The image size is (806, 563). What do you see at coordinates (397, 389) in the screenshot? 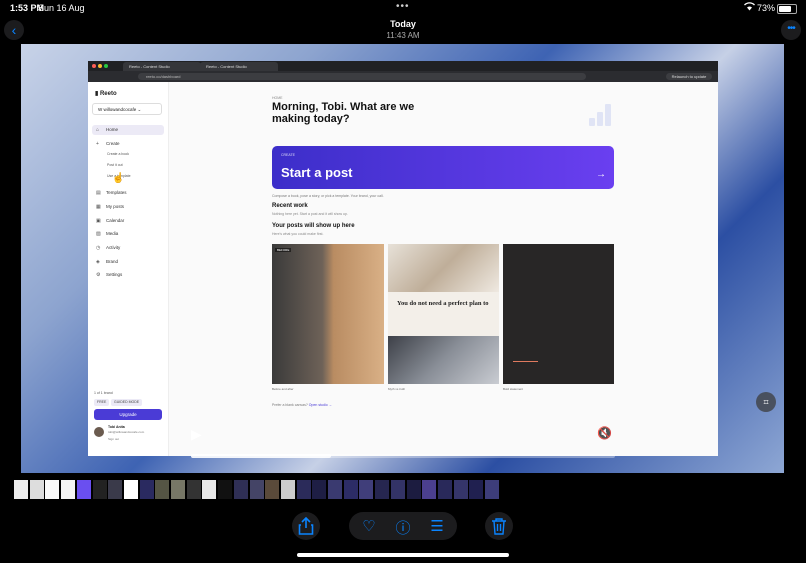
I see `card-caption: Myth vs truth` at bounding box center [397, 389].